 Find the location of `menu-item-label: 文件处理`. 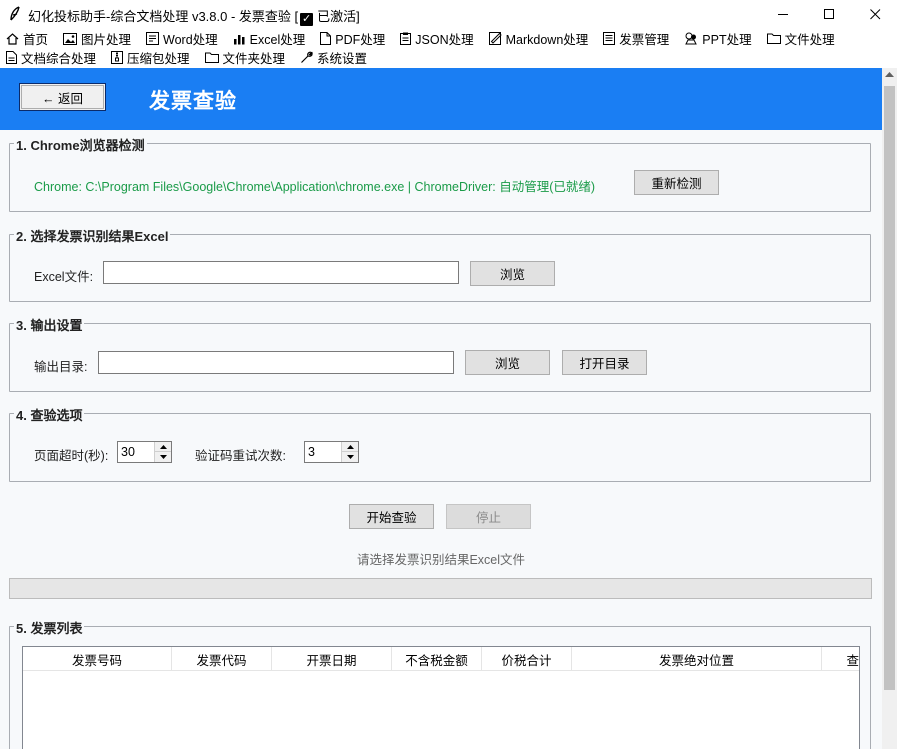

menu-item-label: 文件处理 is located at coordinates (809, 40).